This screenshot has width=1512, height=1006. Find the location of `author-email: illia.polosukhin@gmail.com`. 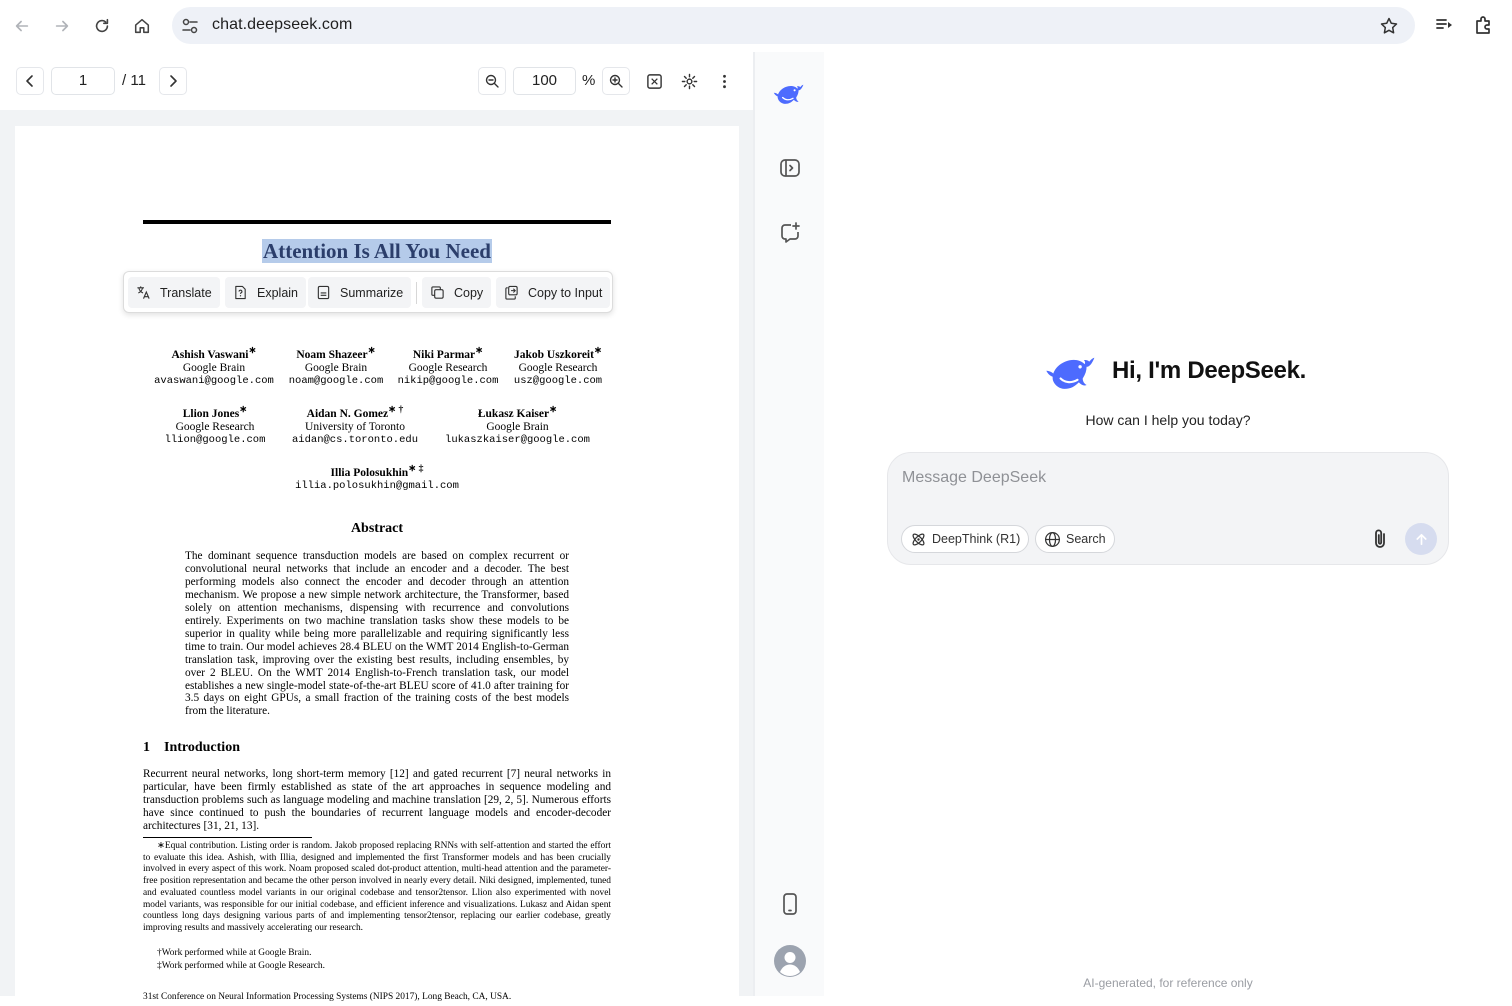

author-email: illia.polosukhin@gmail.com is located at coordinates (377, 485).